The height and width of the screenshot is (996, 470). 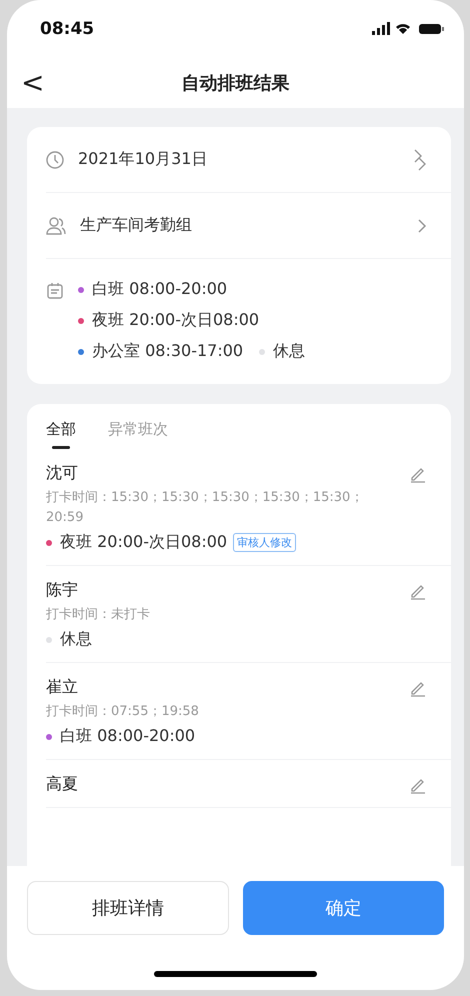 What do you see at coordinates (61, 434) in the screenshot?
I see `tab: 全部` at bounding box center [61, 434].